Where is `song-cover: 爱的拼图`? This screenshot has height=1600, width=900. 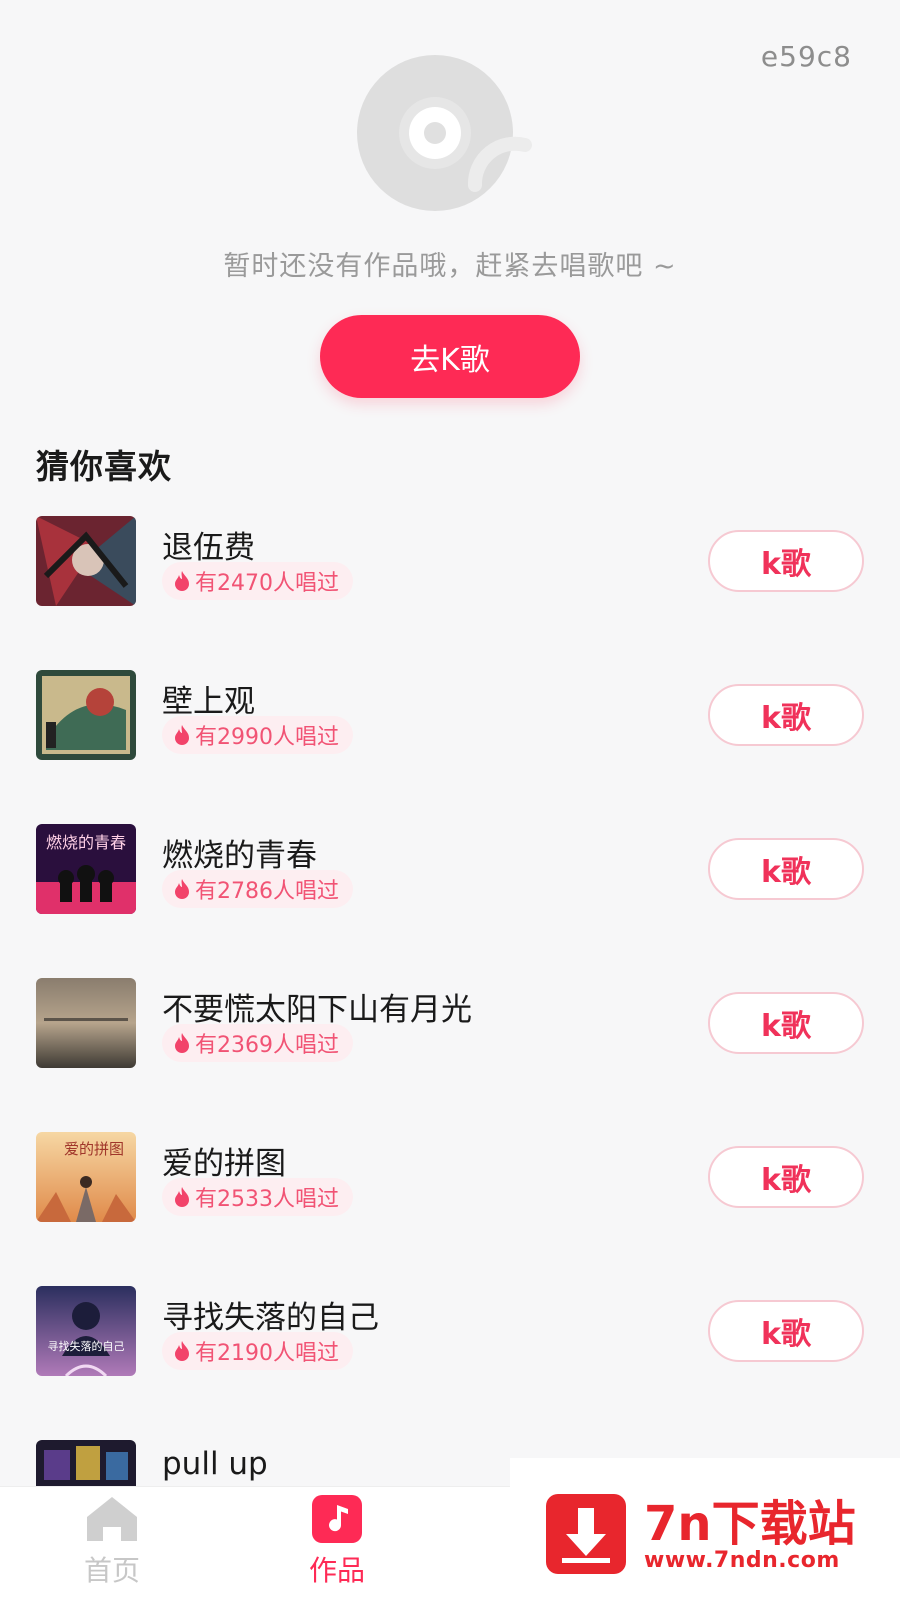 song-cover: 爱的拼图 is located at coordinates (86, 1177).